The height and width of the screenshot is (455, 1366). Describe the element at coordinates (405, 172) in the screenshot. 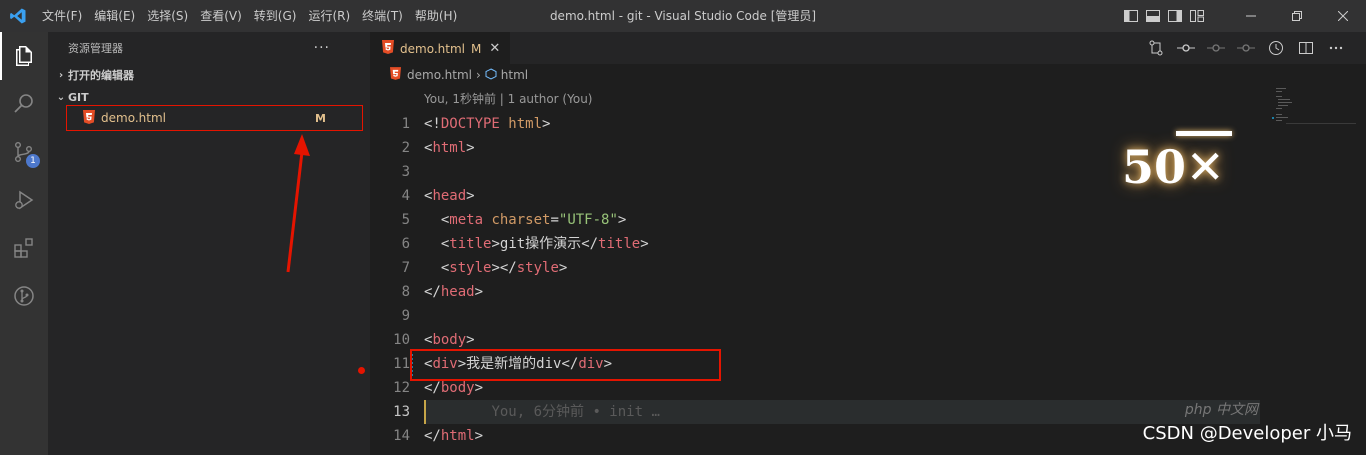

I see `line-number: 3` at that location.